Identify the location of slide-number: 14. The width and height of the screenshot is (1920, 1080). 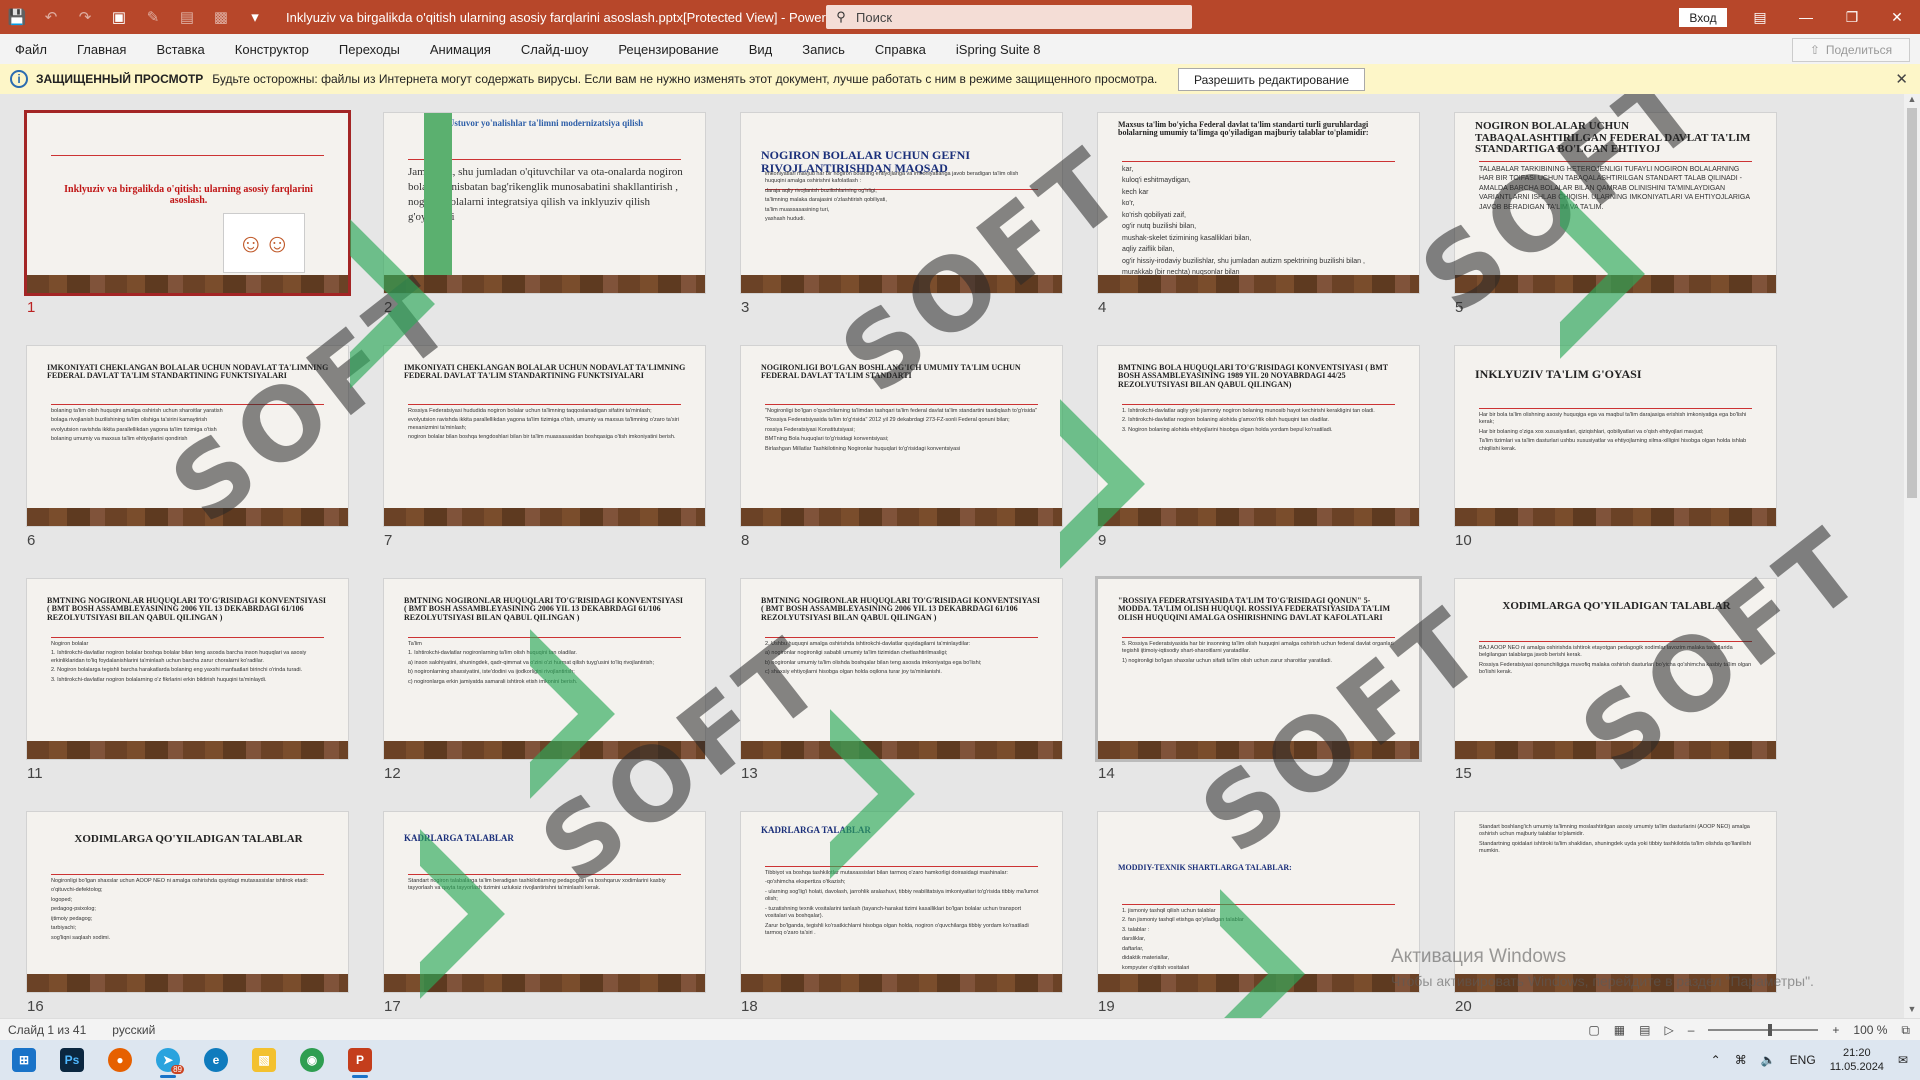
(1106, 773).